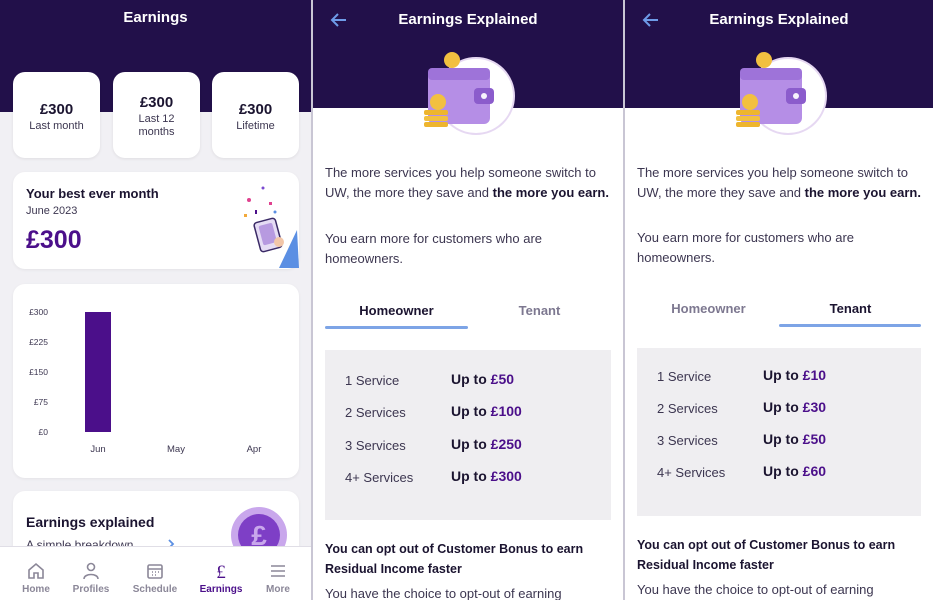 The width and height of the screenshot is (933, 600). Describe the element at coordinates (145, 381) in the screenshot. I see `earnings-bar-chart: £300 £225 £150 £75 £0 Jun May Apr` at that location.